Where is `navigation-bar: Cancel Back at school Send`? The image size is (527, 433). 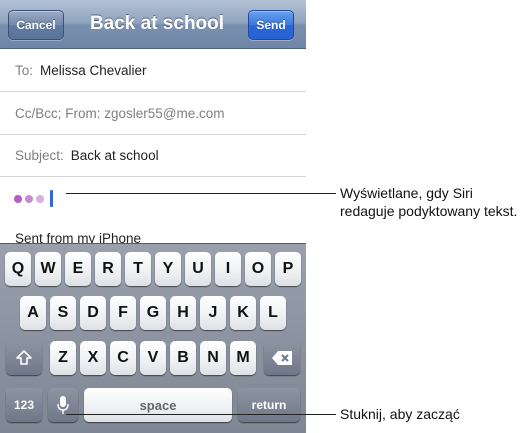 navigation-bar: Cancel Back at school Send is located at coordinates (153, 24).